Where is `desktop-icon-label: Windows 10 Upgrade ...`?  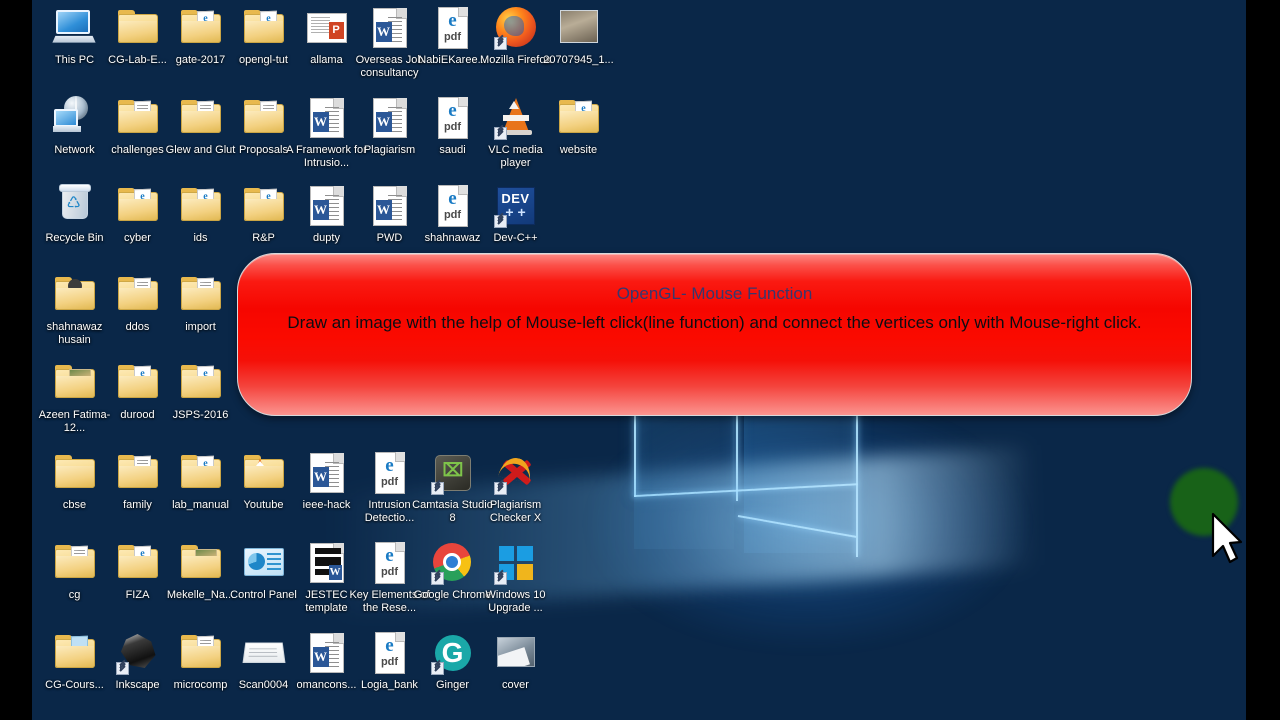 desktop-icon-label: Windows 10 Upgrade ... is located at coordinates (515, 601).